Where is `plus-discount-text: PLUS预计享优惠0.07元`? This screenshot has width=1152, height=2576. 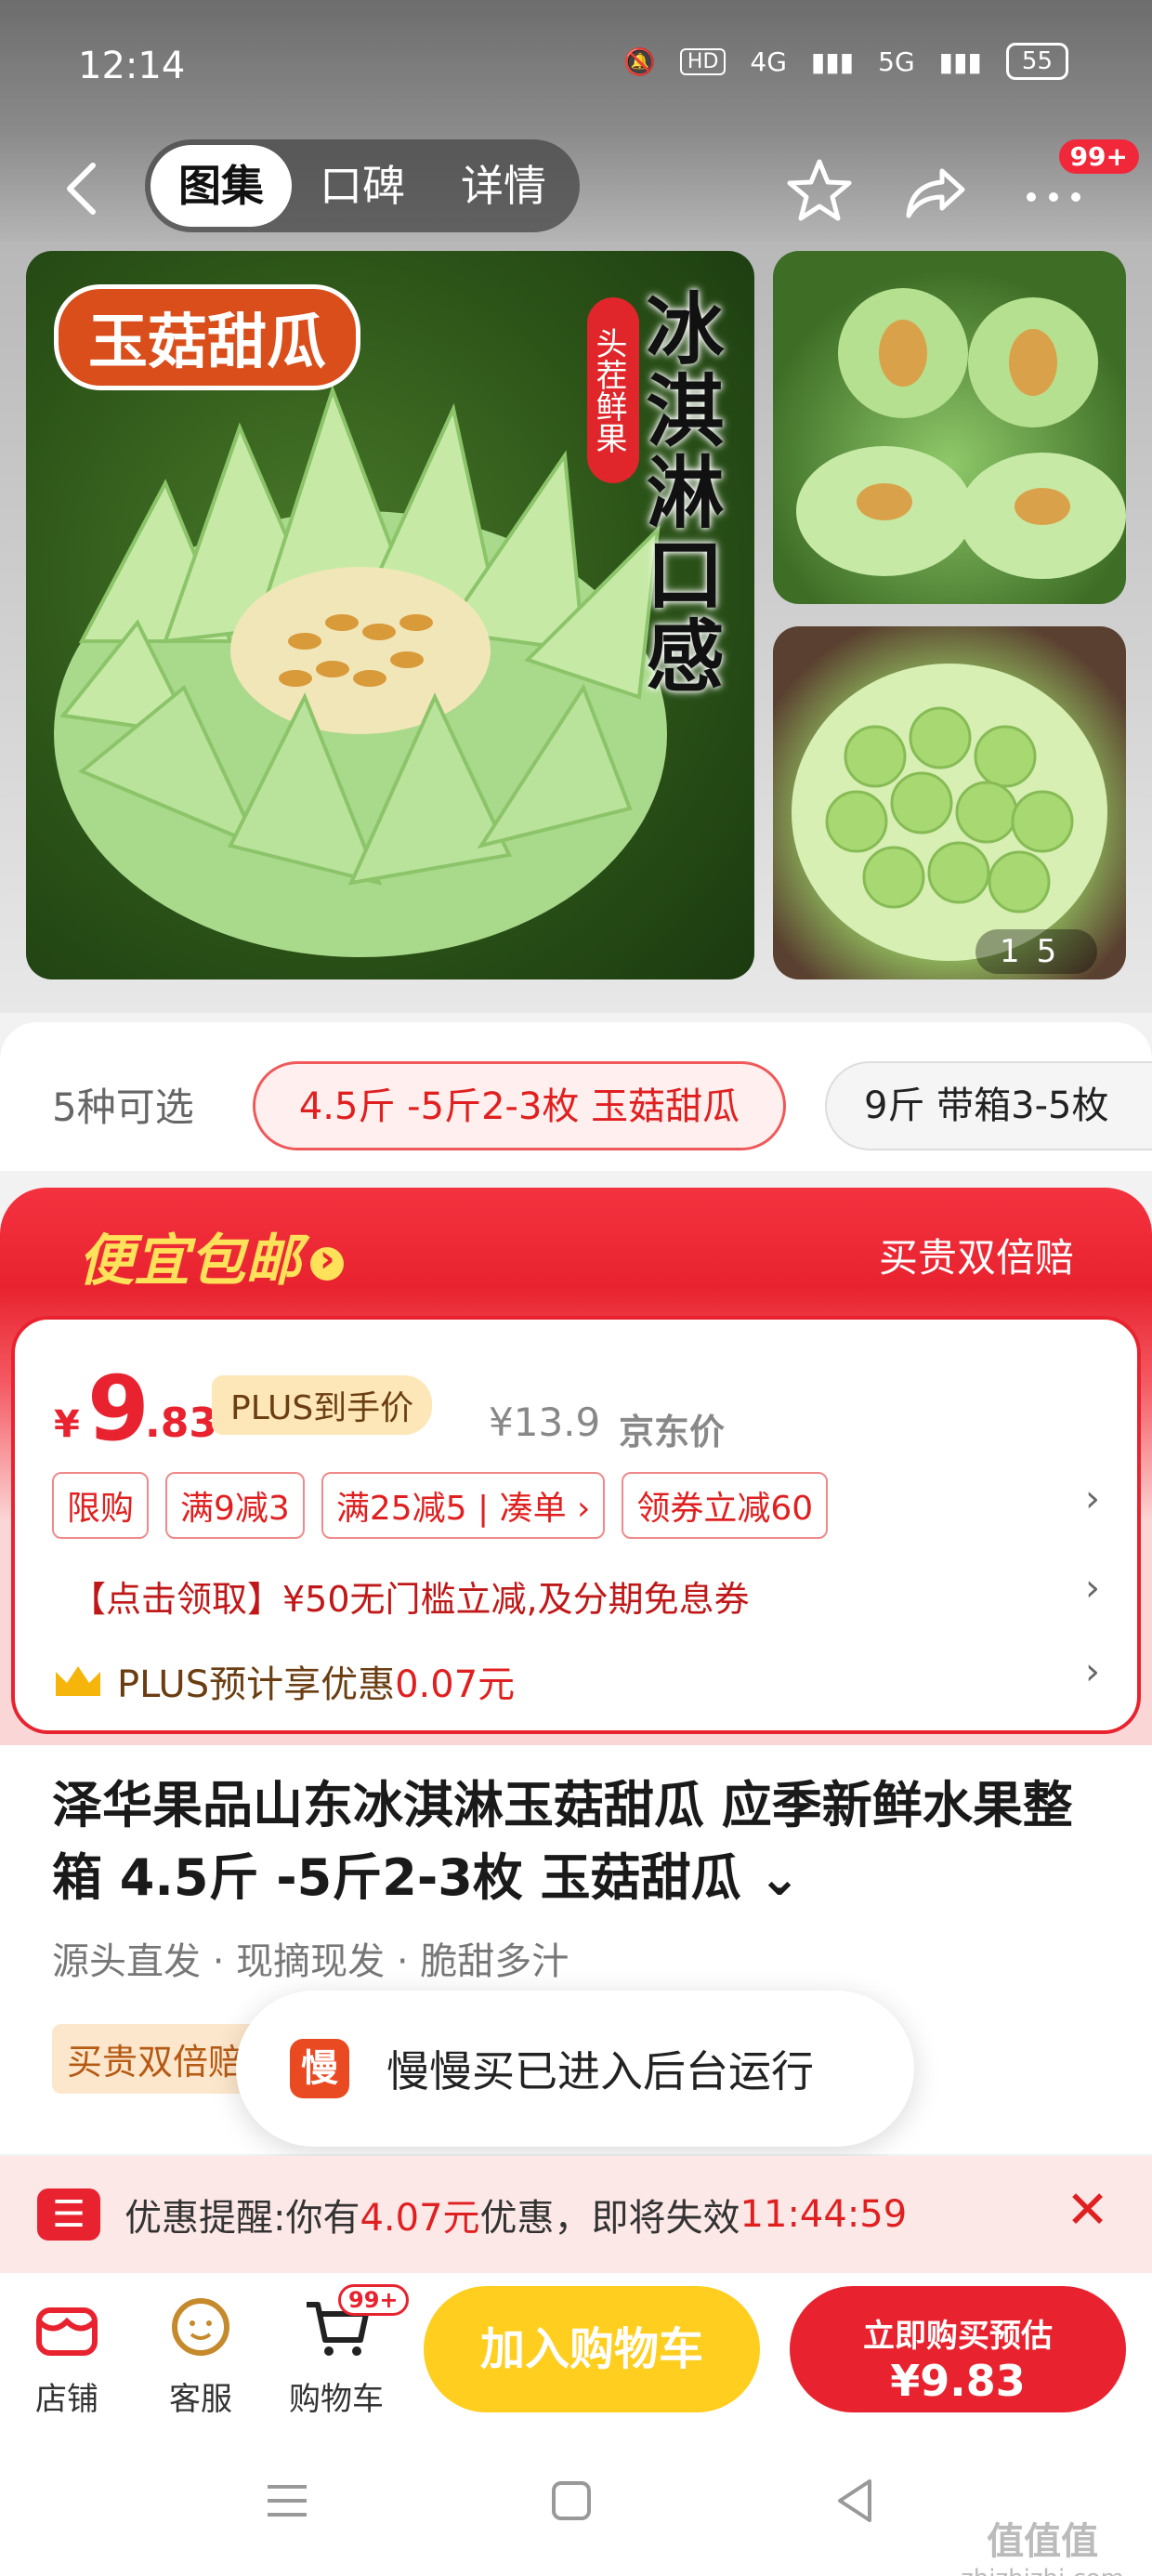 plus-discount-text: PLUS预计享优惠0.07元 is located at coordinates (316, 1681).